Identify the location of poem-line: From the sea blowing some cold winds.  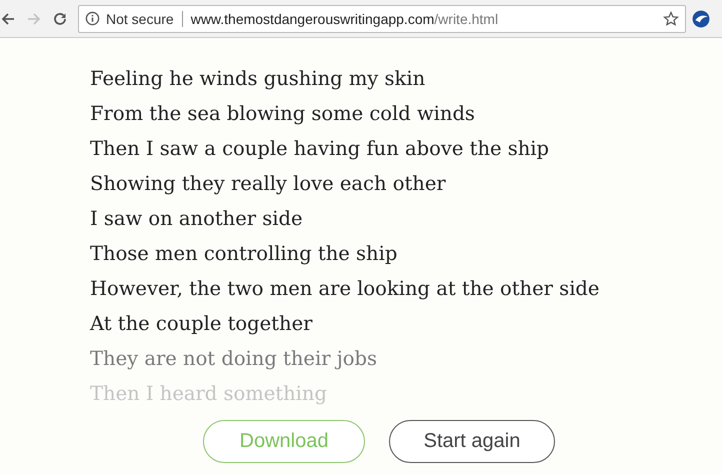
(283, 114).